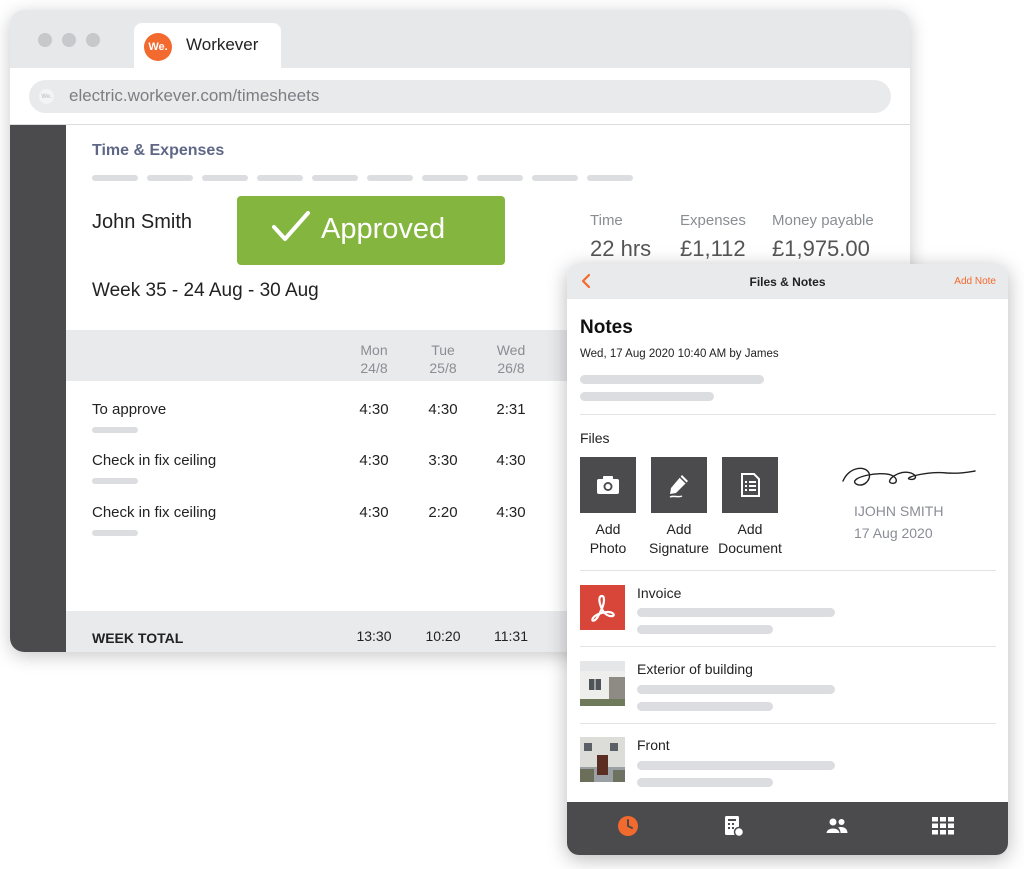  Describe the element at coordinates (69, 40) in the screenshot. I see `window-minimize-dot` at that location.